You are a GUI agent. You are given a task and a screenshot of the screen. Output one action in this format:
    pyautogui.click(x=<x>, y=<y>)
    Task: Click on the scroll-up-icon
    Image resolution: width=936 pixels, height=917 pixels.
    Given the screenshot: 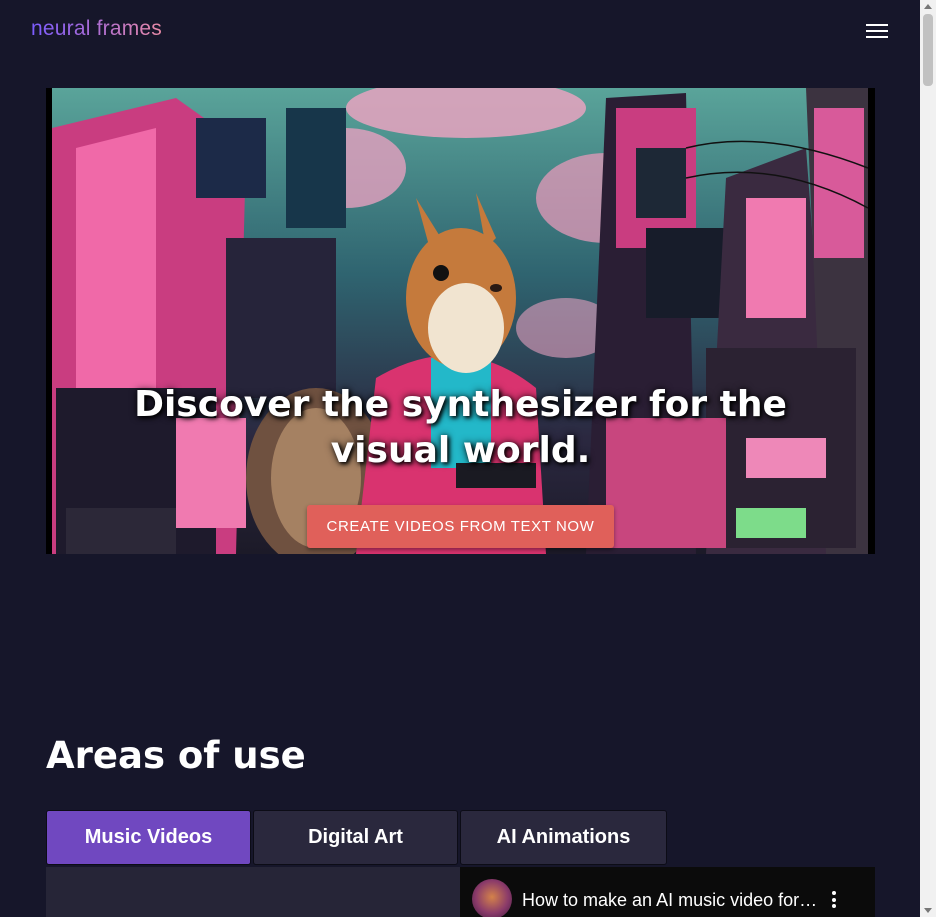 What is the action you would take?
    pyautogui.click(x=928, y=6)
    